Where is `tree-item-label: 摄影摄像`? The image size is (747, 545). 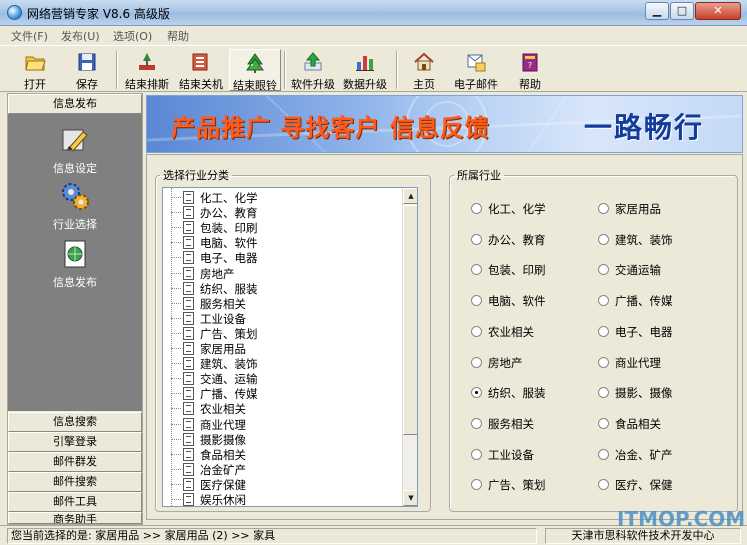
tree-item-label: 摄影摄像 is located at coordinates (223, 439).